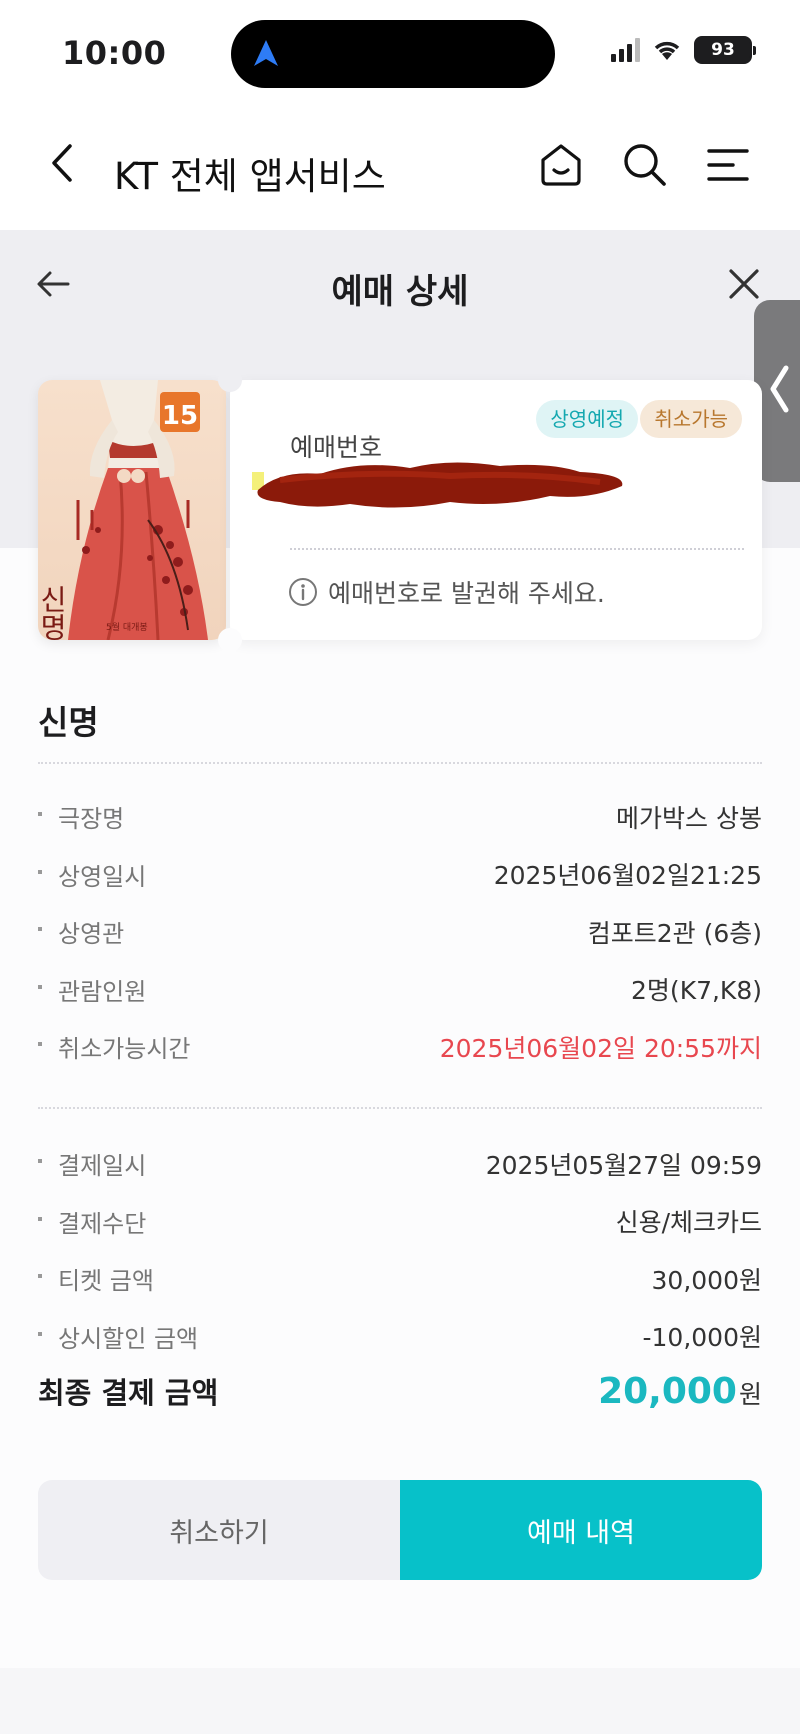 This screenshot has height=1734, width=800. What do you see at coordinates (706, 1280) in the screenshot?
I see `payment-value: 30,000원` at bounding box center [706, 1280].